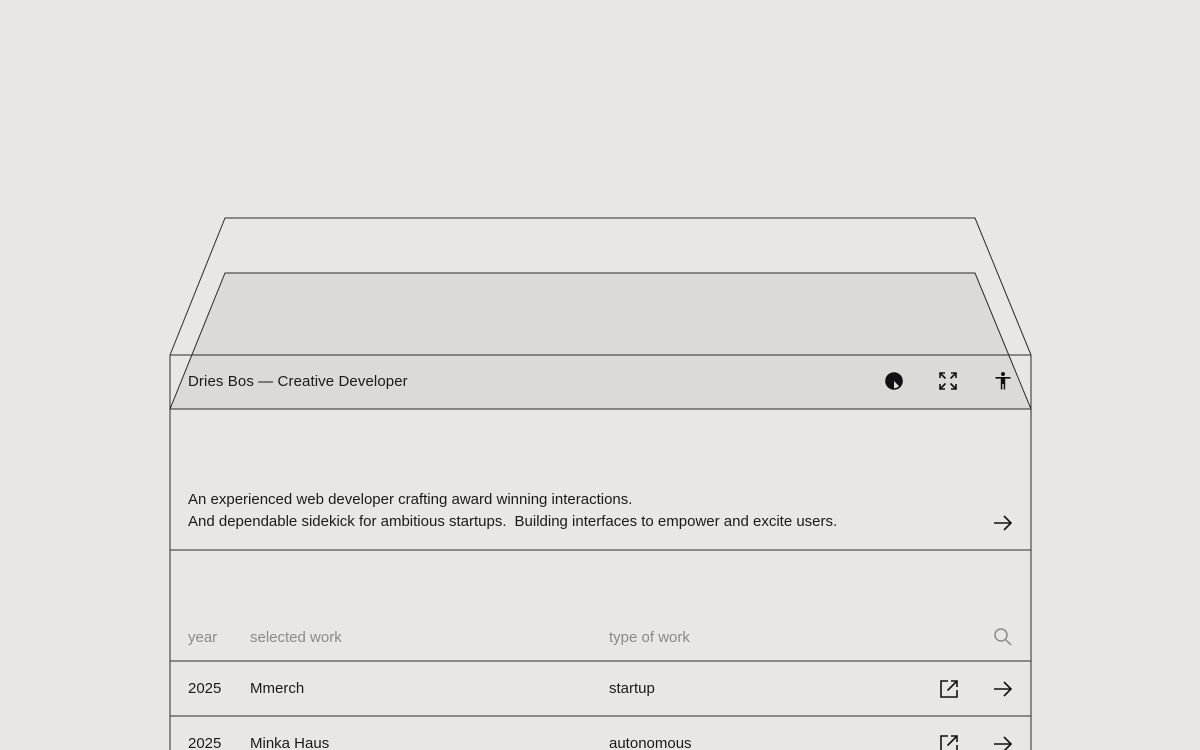 The image size is (1200, 750). What do you see at coordinates (296, 637) in the screenshot?
I see `column-header-work: selected work` at bounding box center [296, 637].